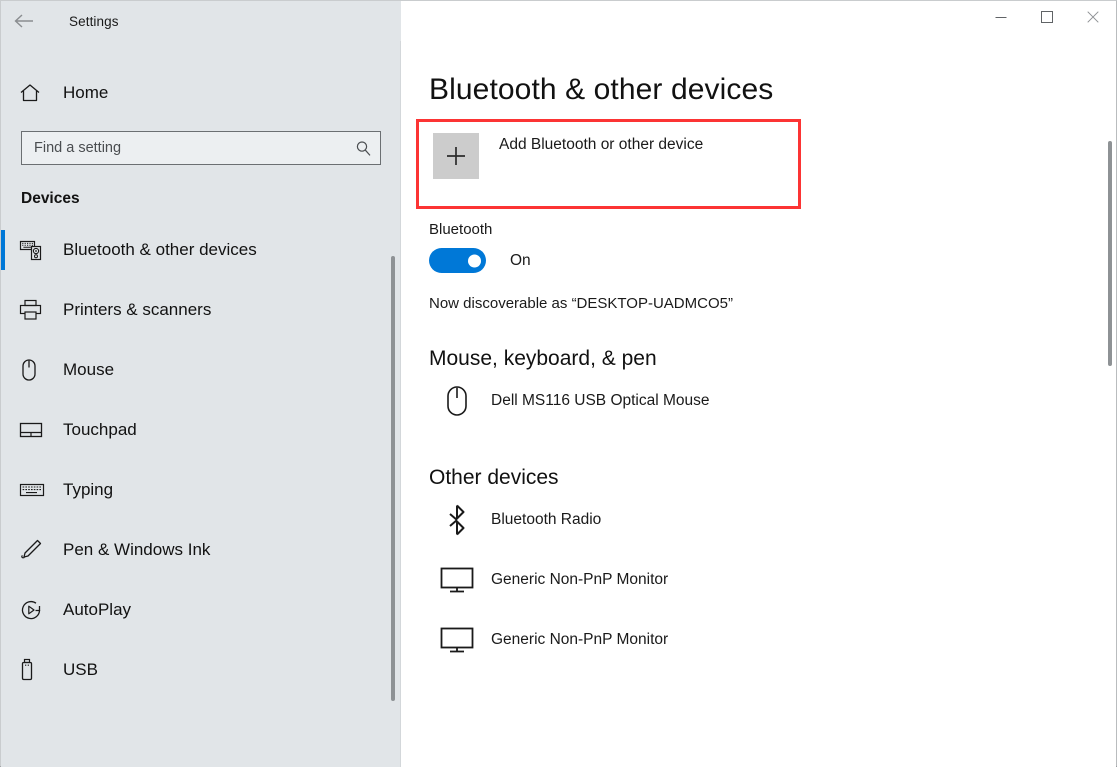  I want to click on selection-indicator, so click(3, 250).